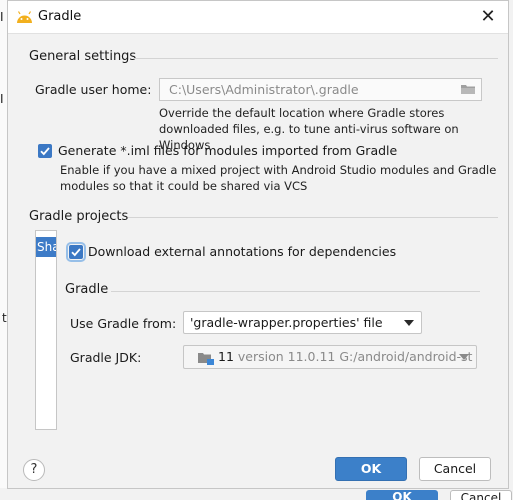  Describe the element at coordinates (123, 323) in the screenshot. I see `use-gradle-from-label: Use Gradle from:` at that location.